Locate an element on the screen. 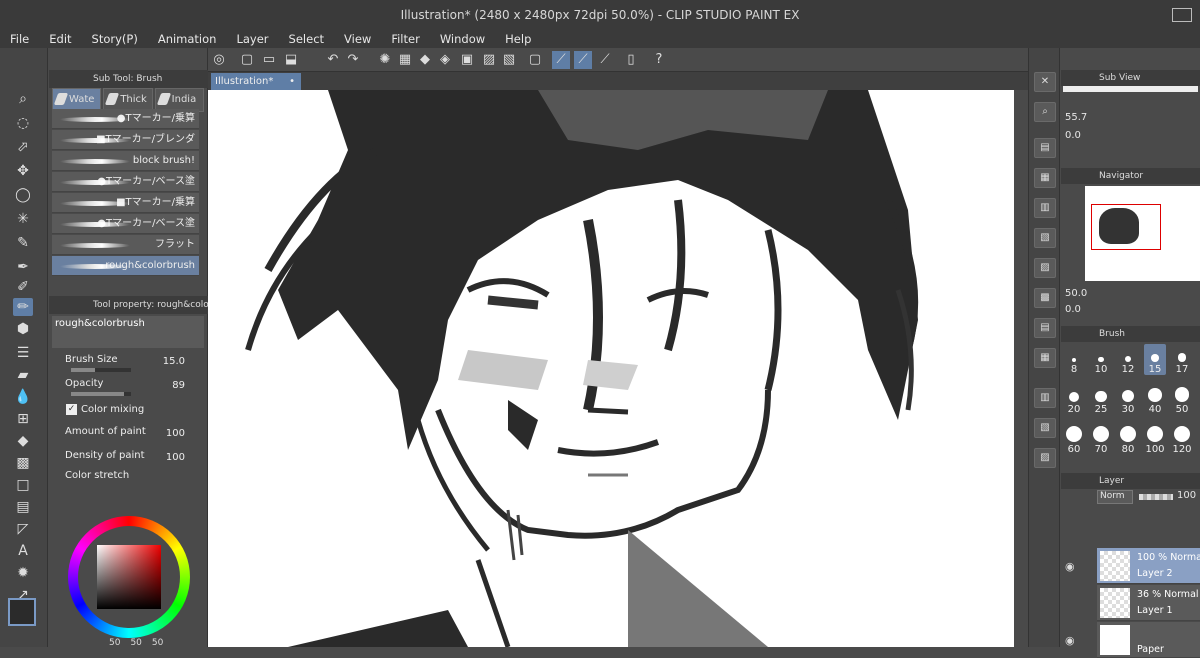 Image resolution: width=1200 pixels, height=658 pixels. opacity-row: Opacity 89 is located at coordinates (131, 388).